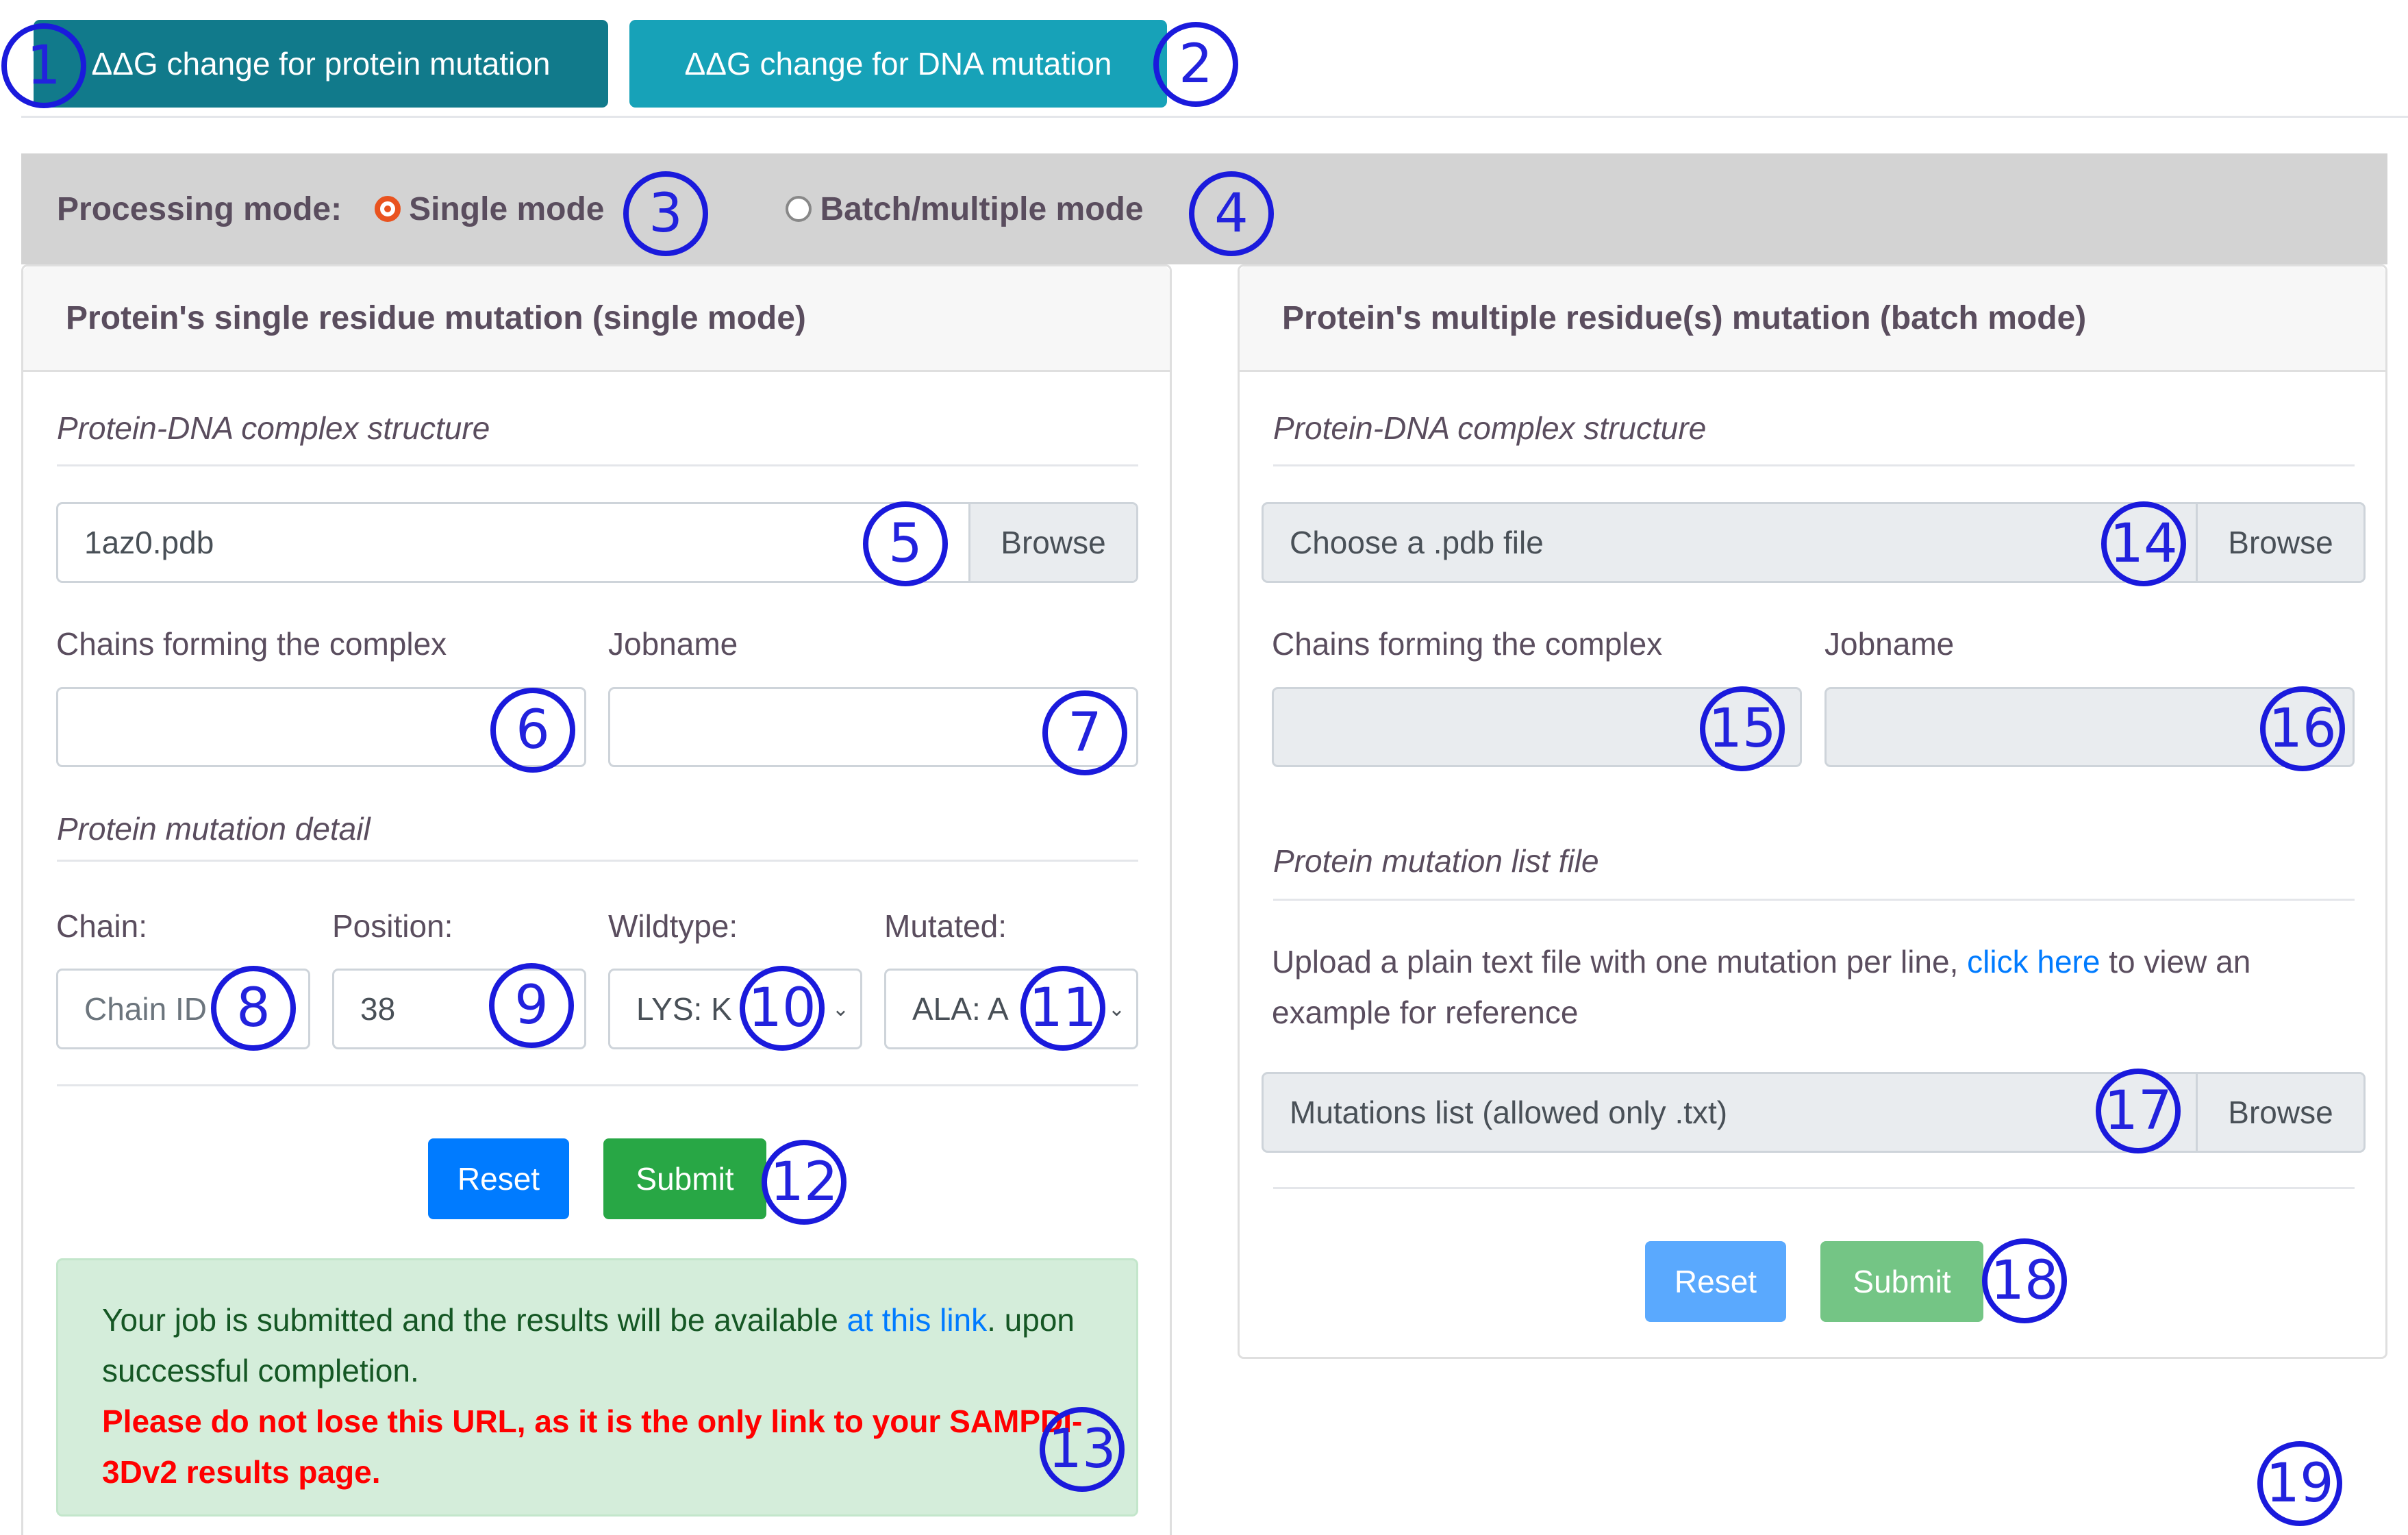  What do you see at coordinates (252, 644) in the screenshot?
I see `single-chains-label: Chains forming the complex` at bounding box center [252, 644].